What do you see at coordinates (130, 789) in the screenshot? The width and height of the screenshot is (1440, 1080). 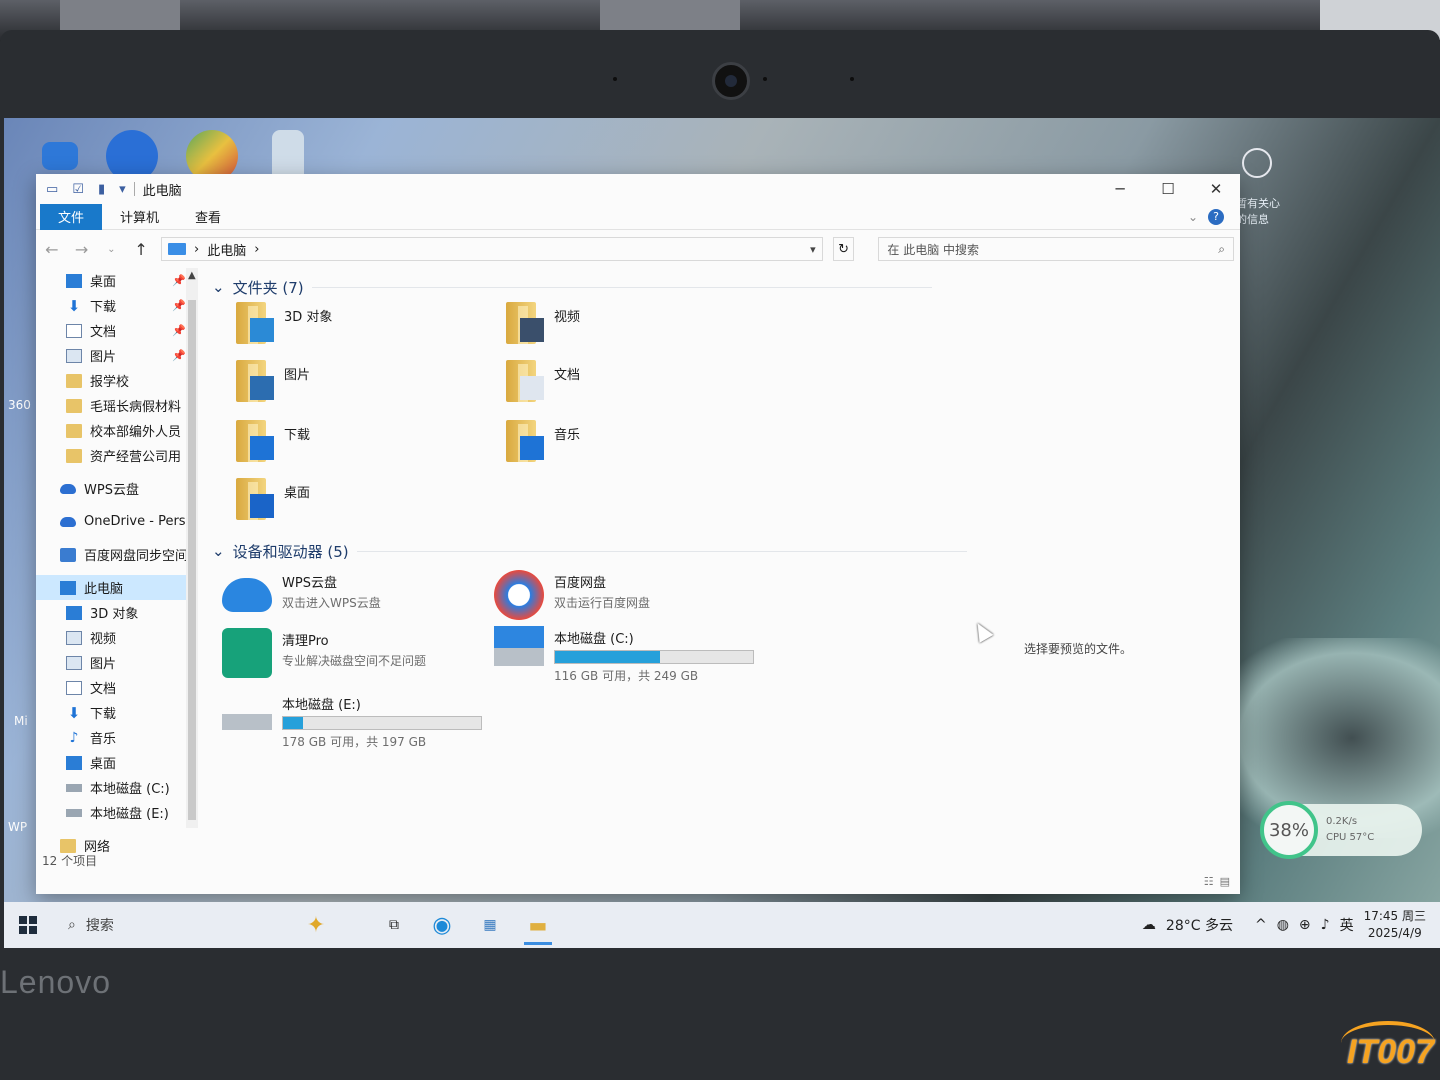 I see `nav-item-label: 本地磁盘 (C:)` at bounding box center [130, 789].